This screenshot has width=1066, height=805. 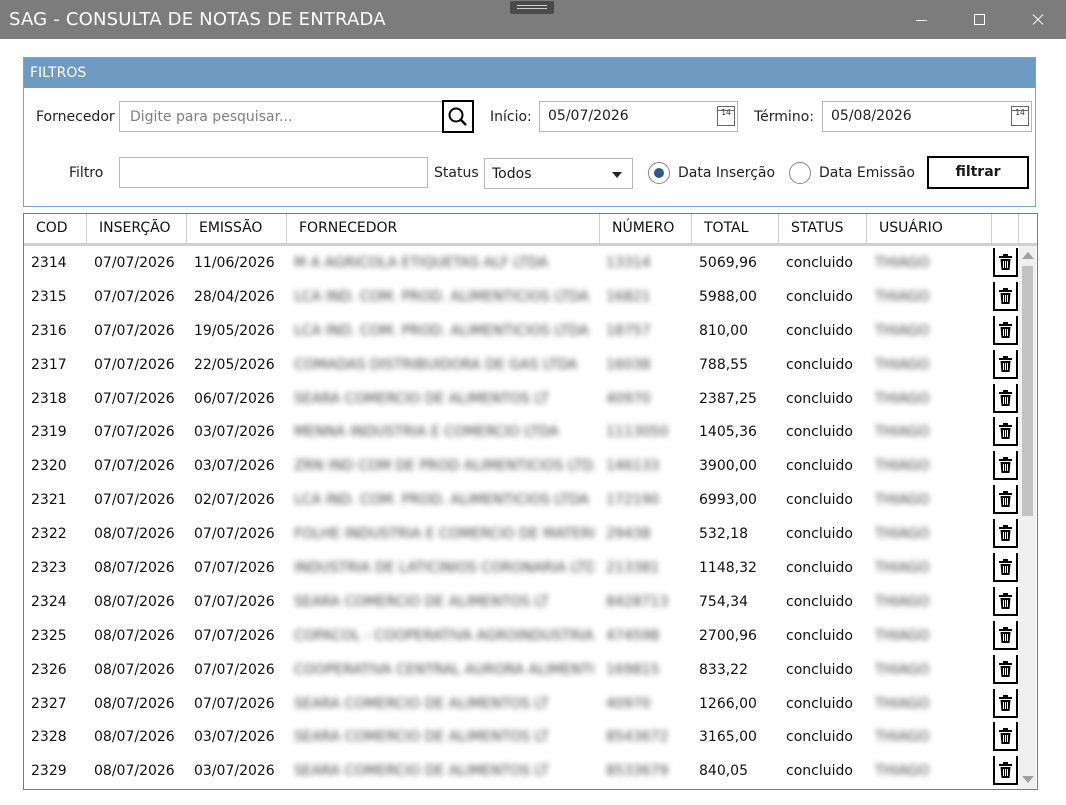 I want to click on fornecedor-label: Fornecedor, so click(x=75, y=117).